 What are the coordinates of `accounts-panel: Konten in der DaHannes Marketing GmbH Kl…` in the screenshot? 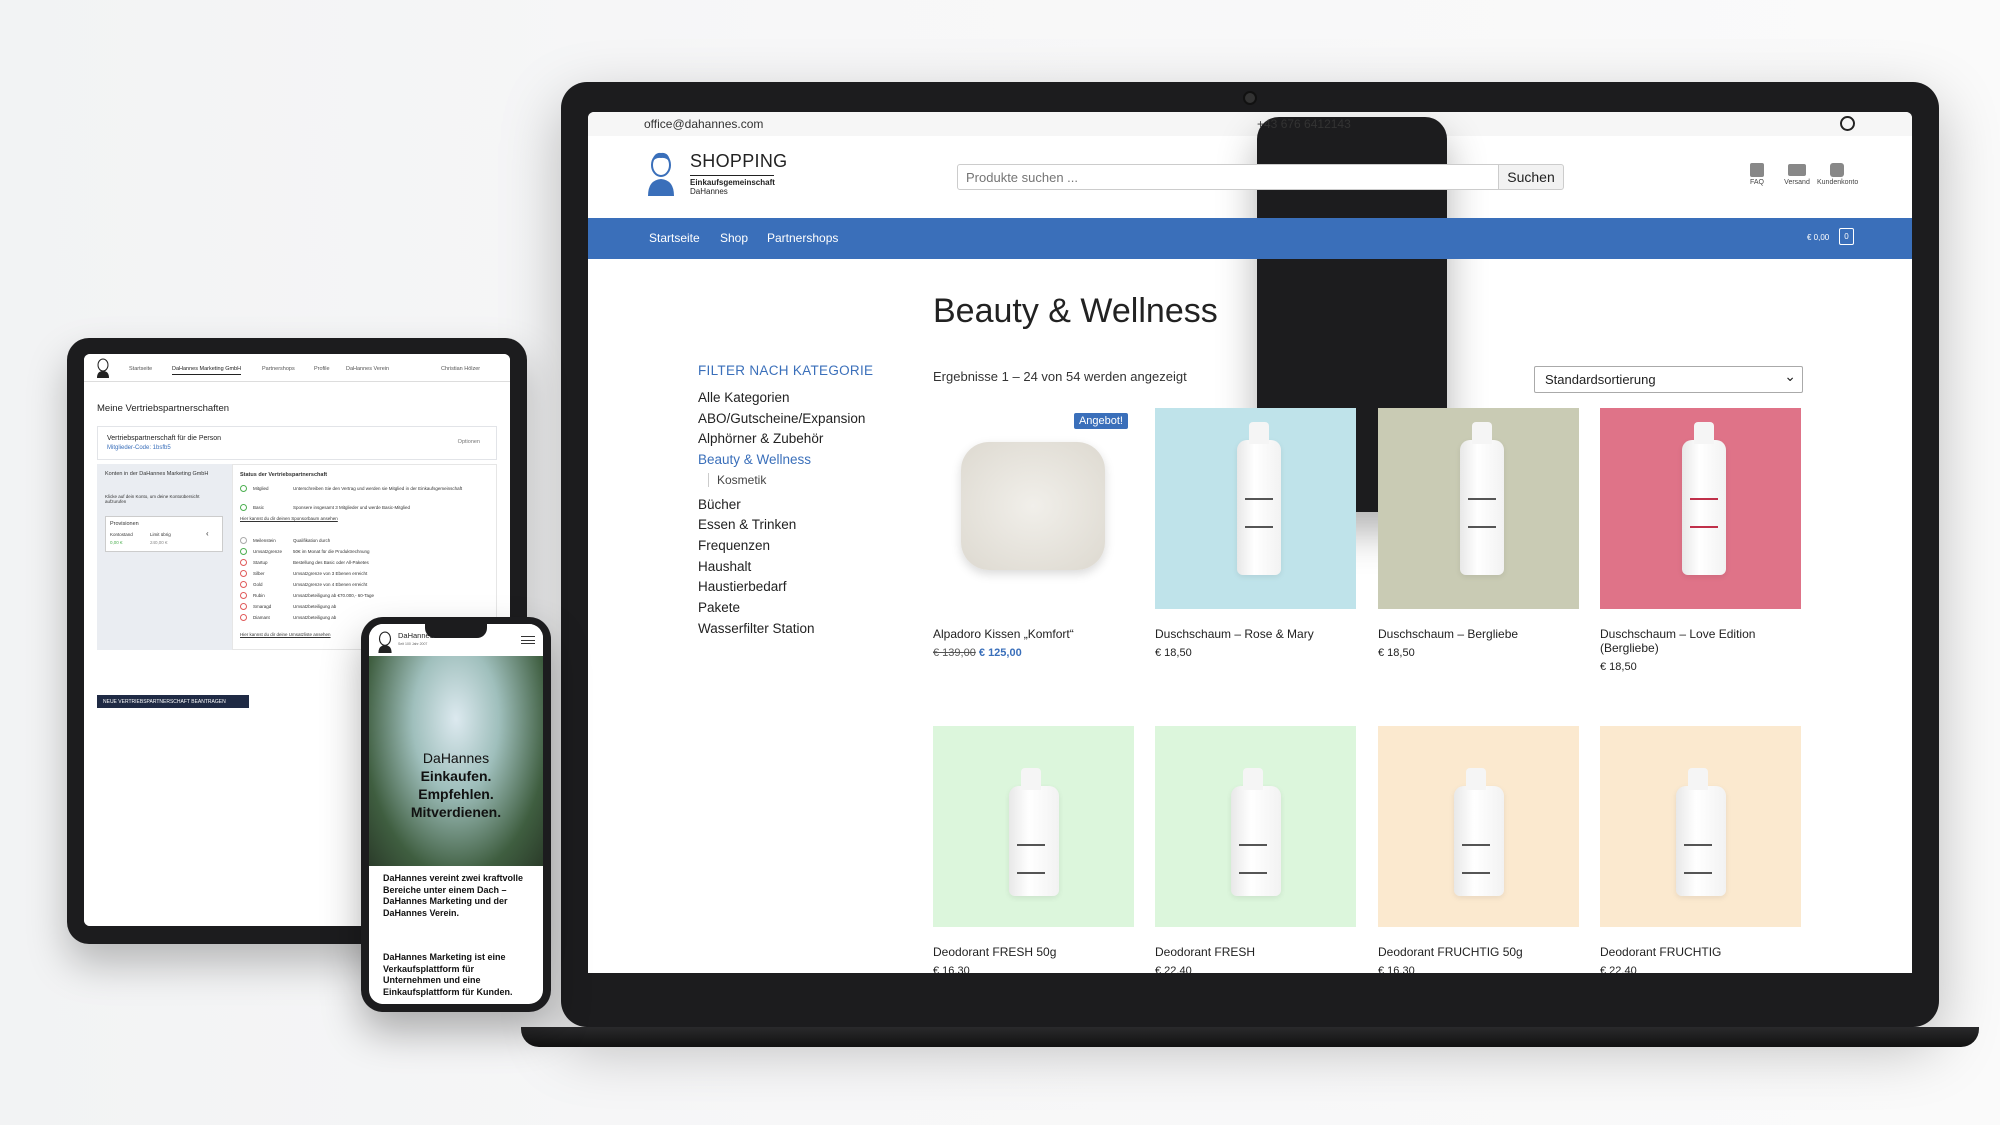 It's located at (164, 557).